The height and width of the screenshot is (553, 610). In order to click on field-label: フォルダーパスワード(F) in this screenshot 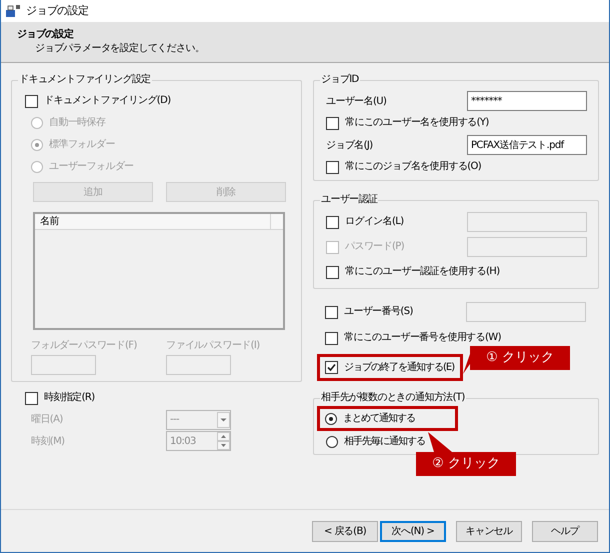, I will do `click(84, 346)`.